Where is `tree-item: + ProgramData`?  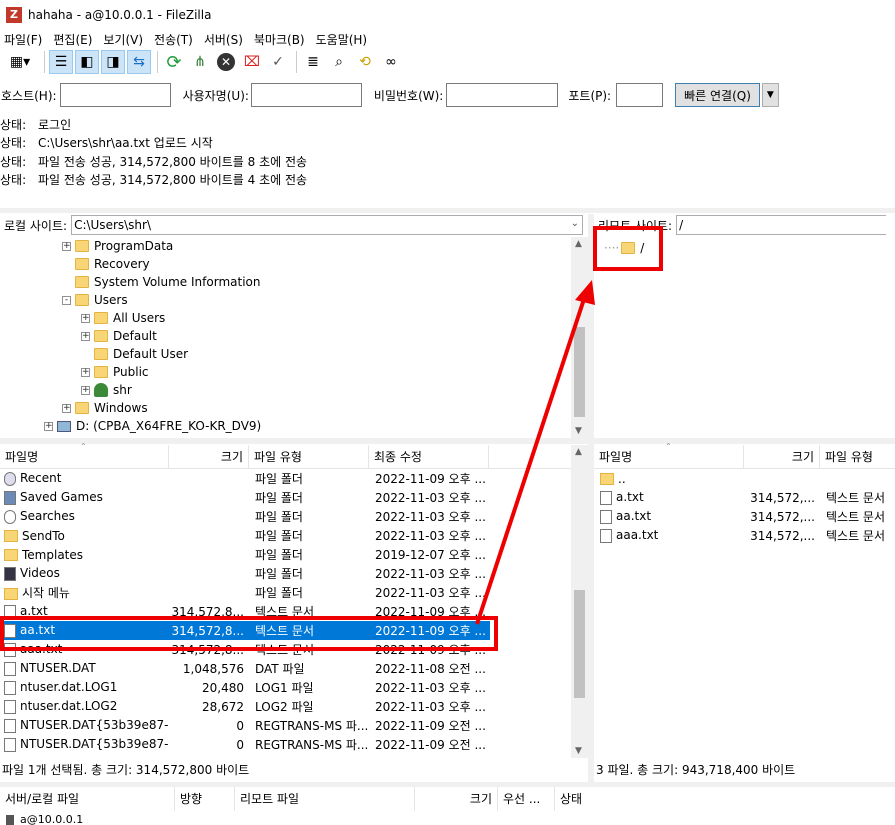
tree-item: + ProgramData is located at coordinates (117, 246).